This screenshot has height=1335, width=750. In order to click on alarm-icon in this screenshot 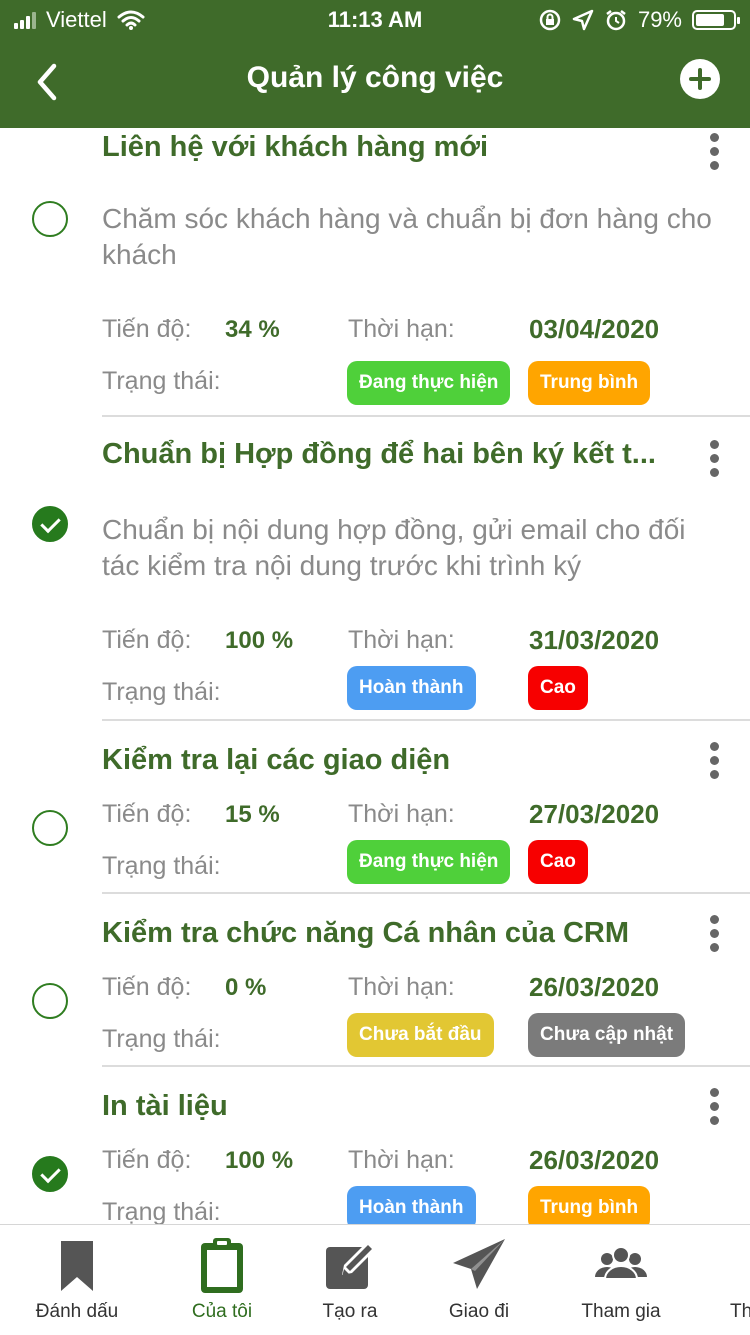, I will do `click(616, 20)`.